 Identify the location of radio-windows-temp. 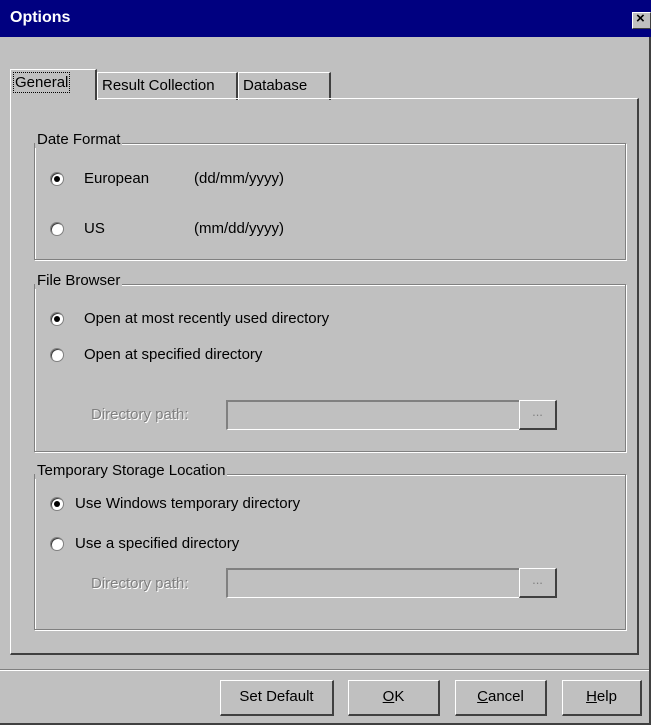
(57, 504).